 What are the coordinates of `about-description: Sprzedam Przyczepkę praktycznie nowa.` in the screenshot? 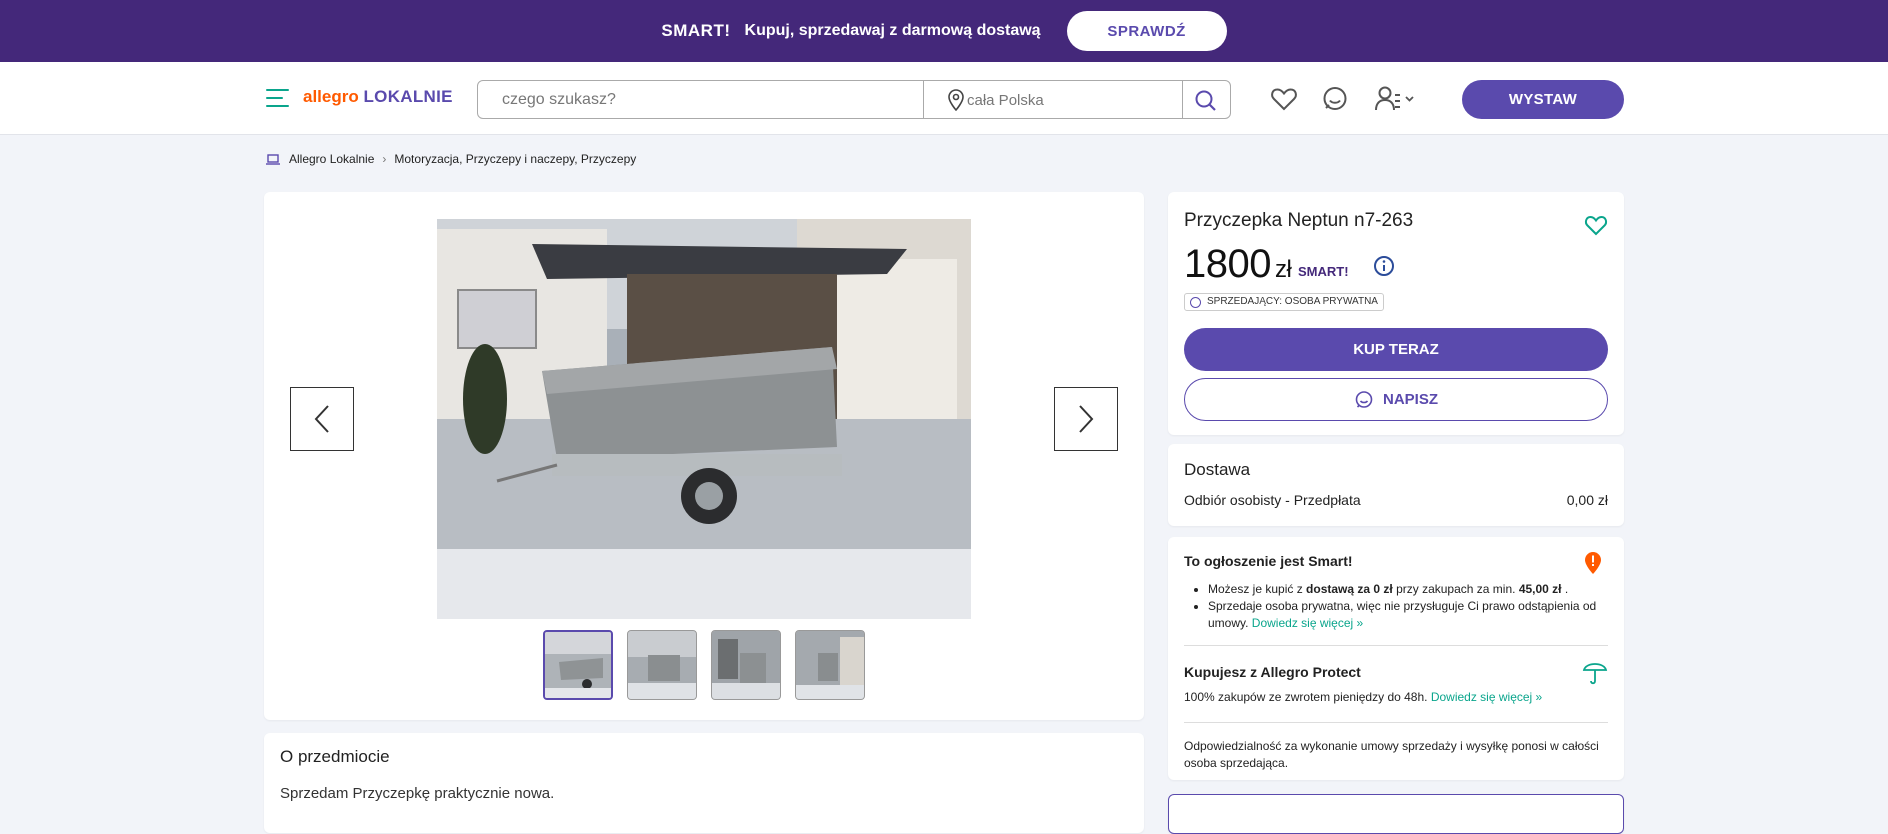 It's located at (417, 793).